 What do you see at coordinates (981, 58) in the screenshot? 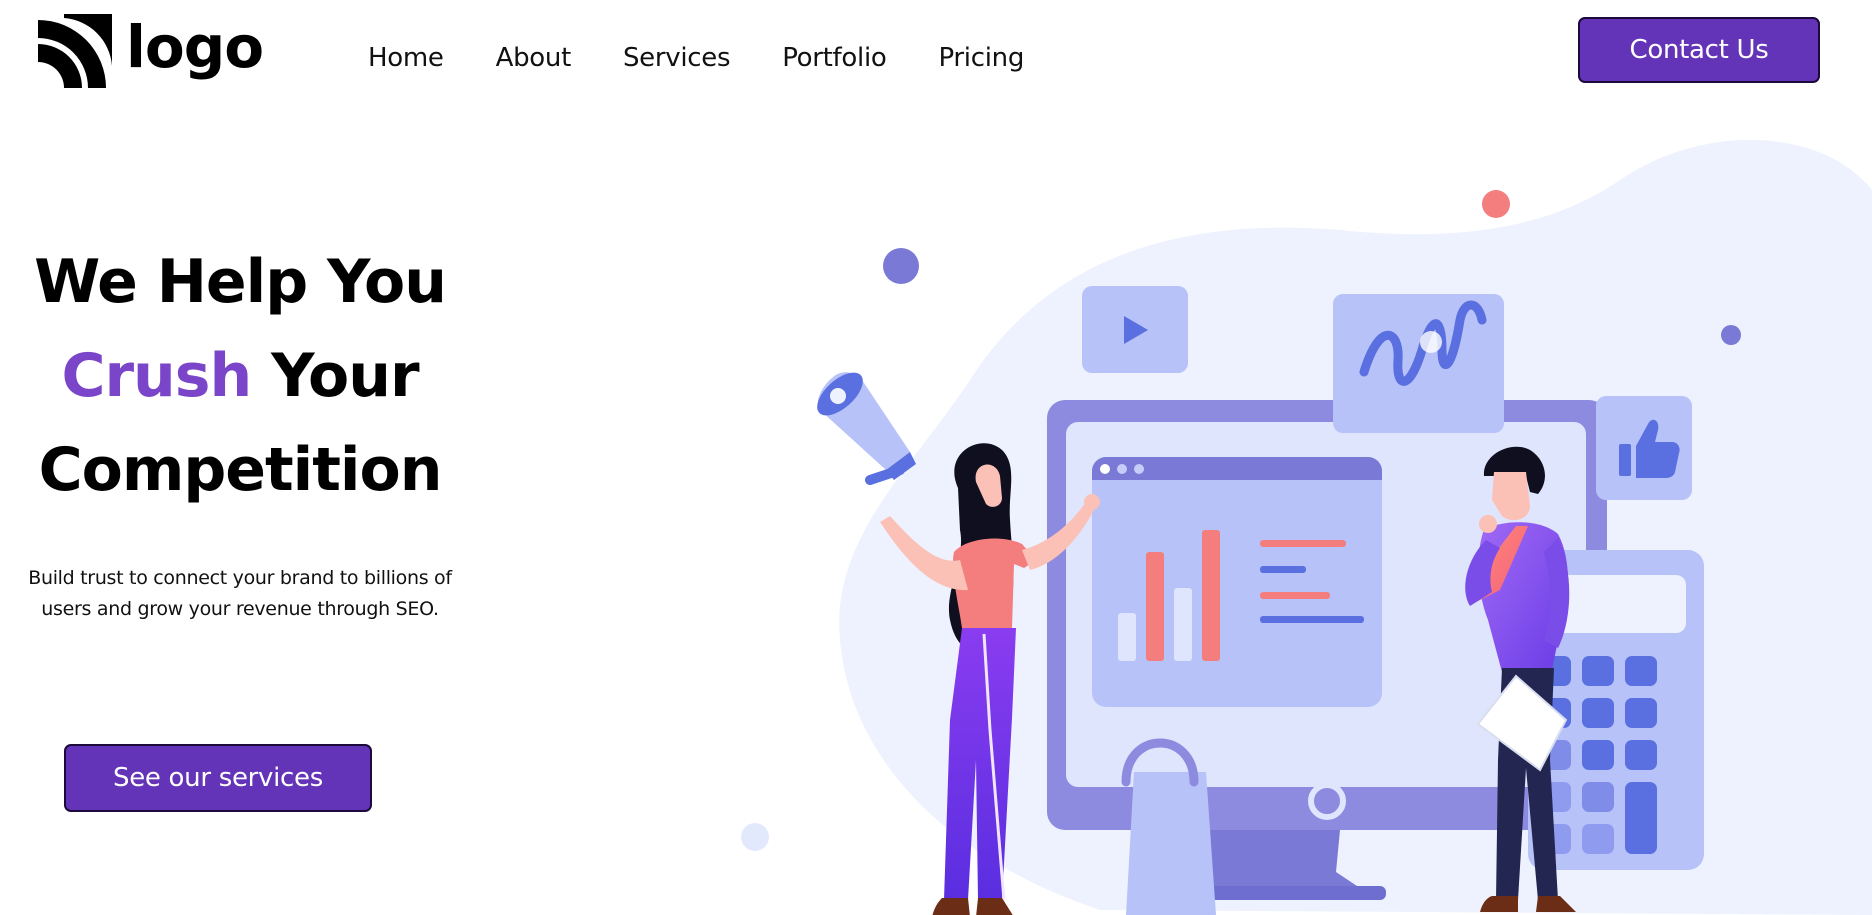
I see `nav-pricing: Pricing` at bounding box center [981, 58].